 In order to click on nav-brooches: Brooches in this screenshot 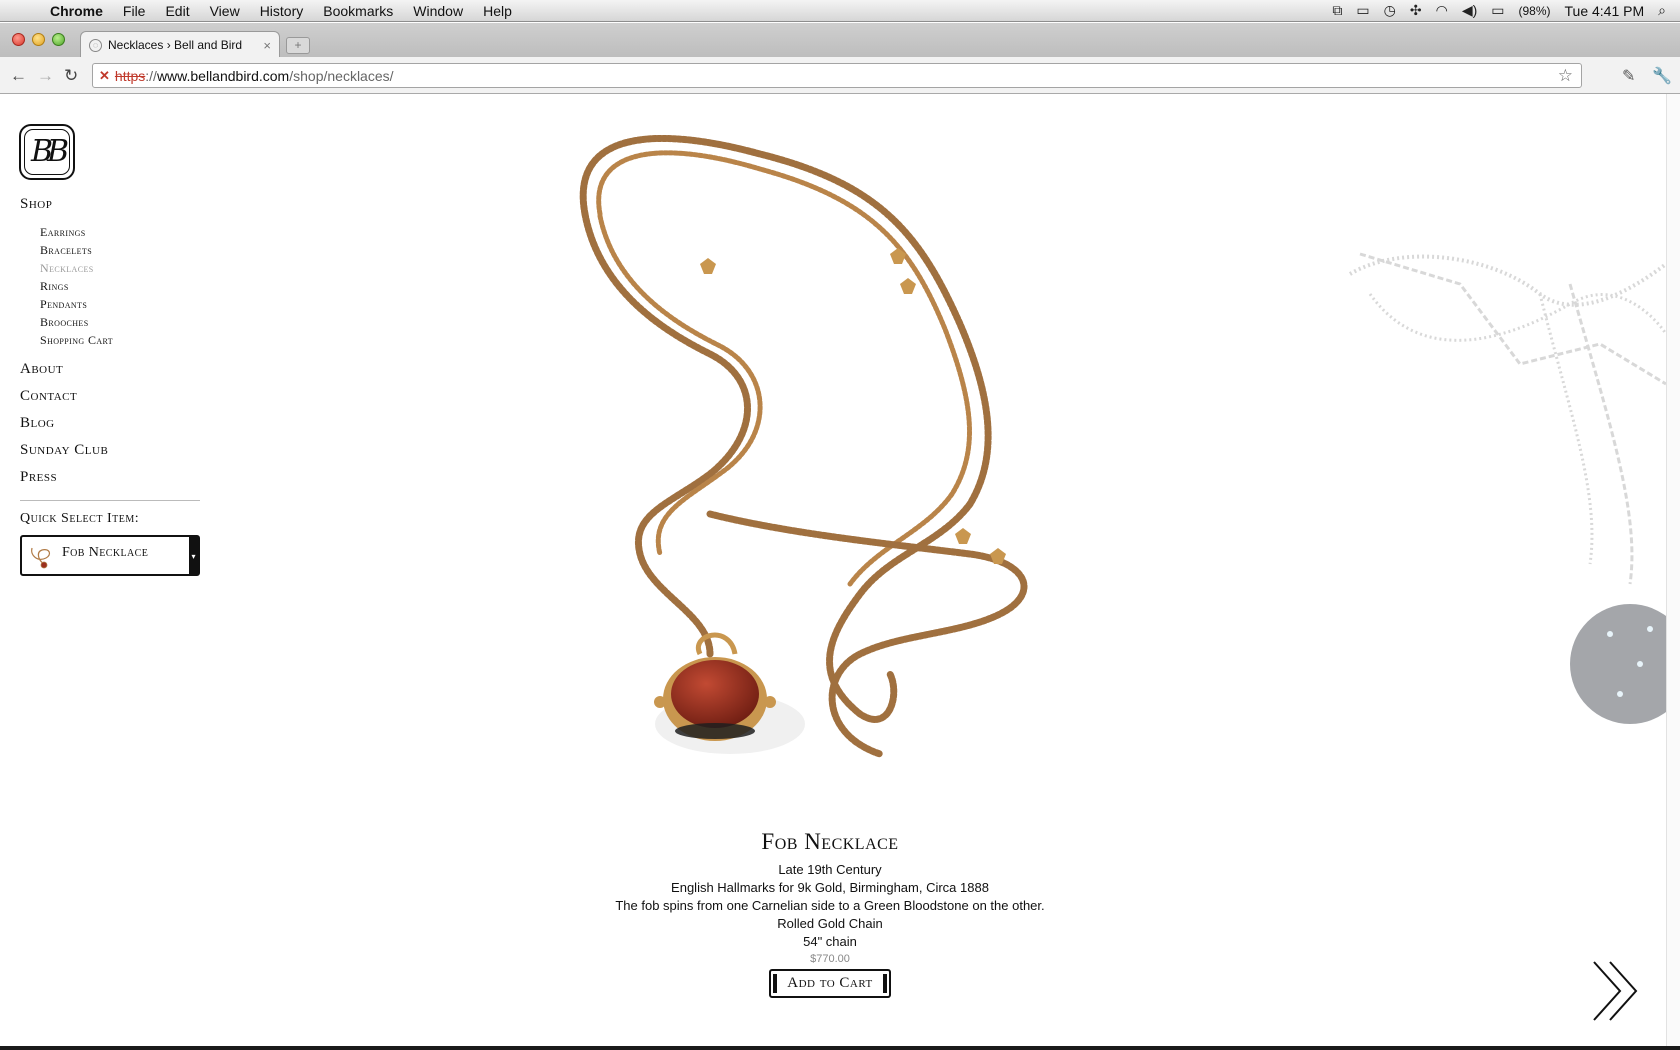, I will do `click(120, 324)`.